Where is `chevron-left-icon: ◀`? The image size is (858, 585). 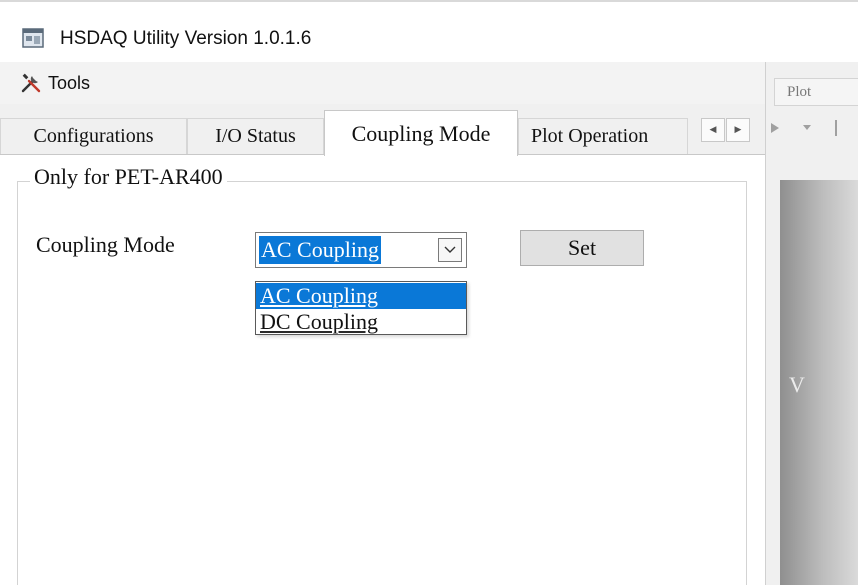 chevron-left-icon: ◀ is located at coordinates (713, 130).